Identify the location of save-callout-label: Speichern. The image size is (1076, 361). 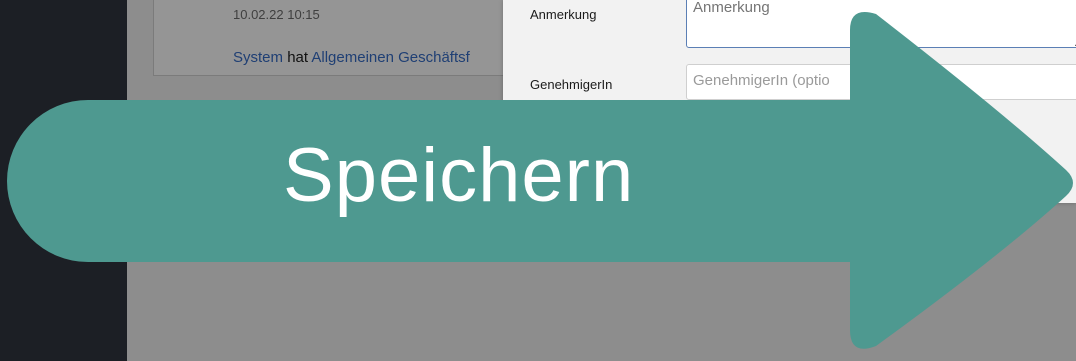
(459, 175).